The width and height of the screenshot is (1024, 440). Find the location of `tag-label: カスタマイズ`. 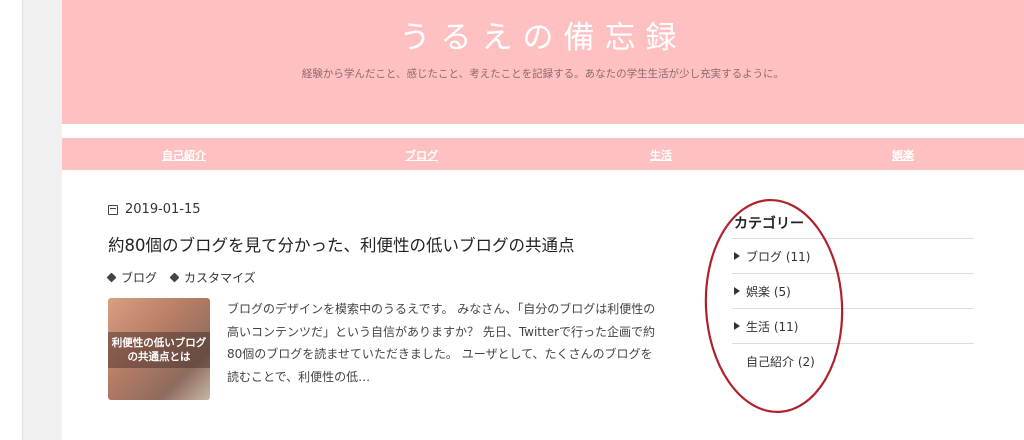

tag-label: カスタマイズ is located at coordinates (220, 278).